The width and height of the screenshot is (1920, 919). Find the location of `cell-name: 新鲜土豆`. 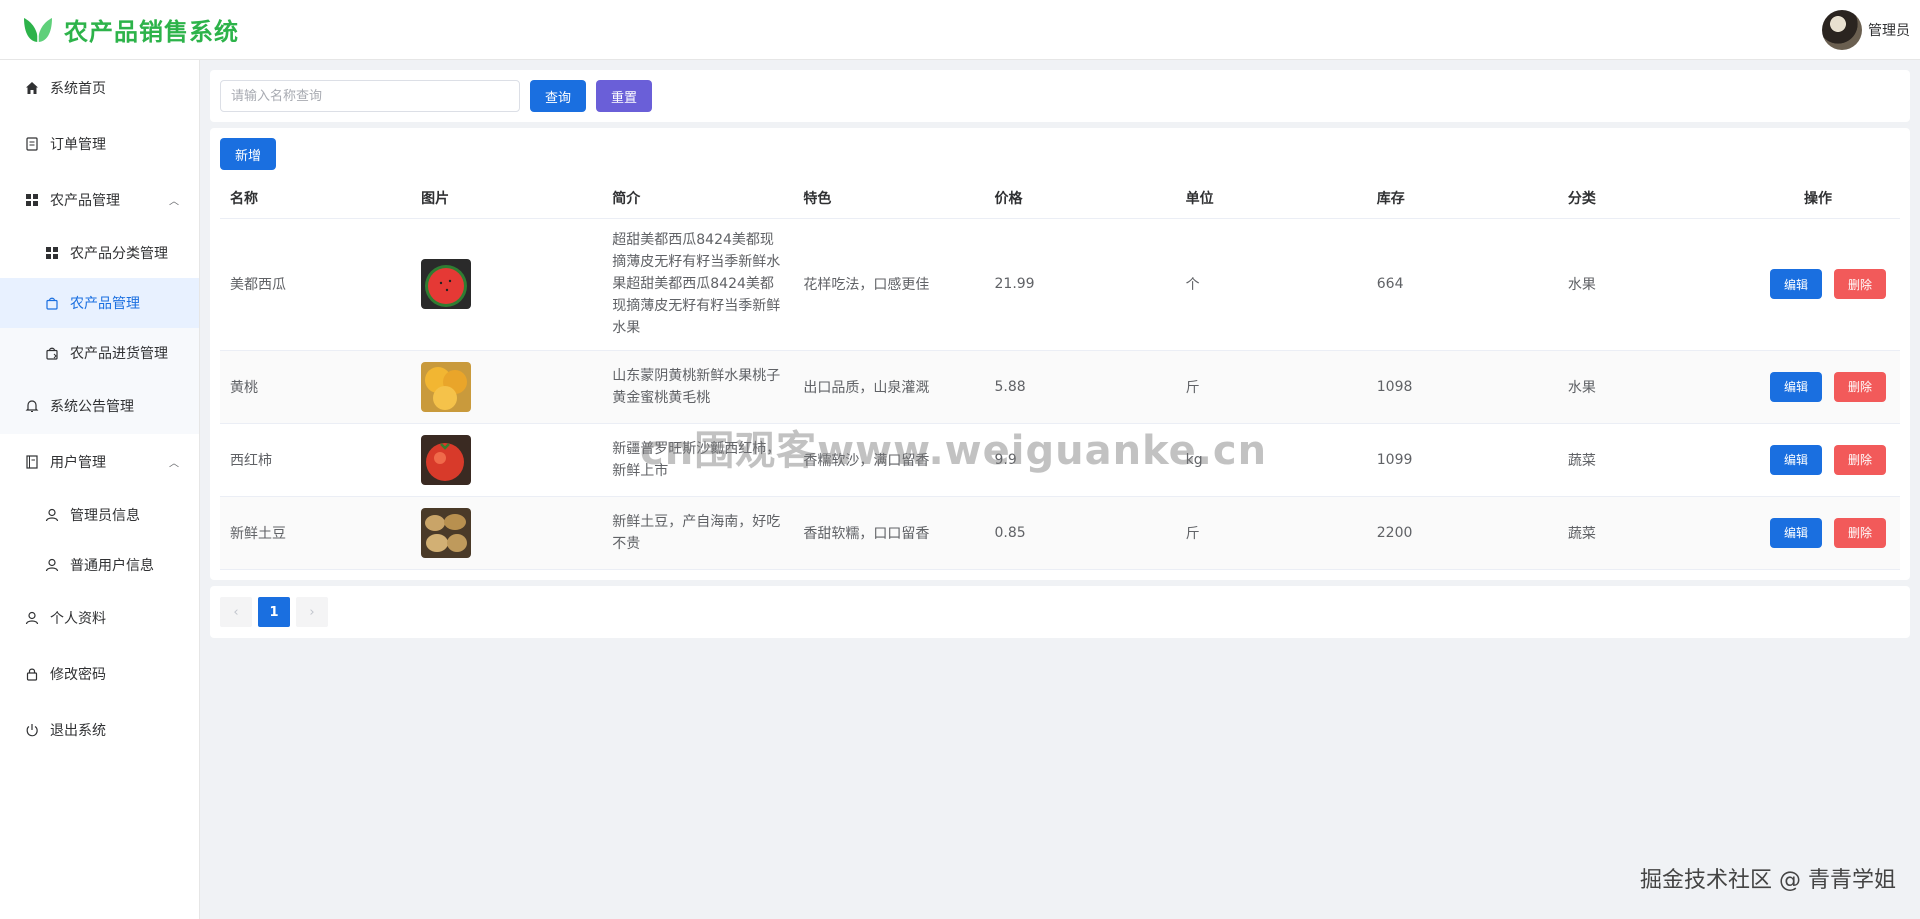

cell-name: 新鲜土豆 is located at coordinates (316, 533).